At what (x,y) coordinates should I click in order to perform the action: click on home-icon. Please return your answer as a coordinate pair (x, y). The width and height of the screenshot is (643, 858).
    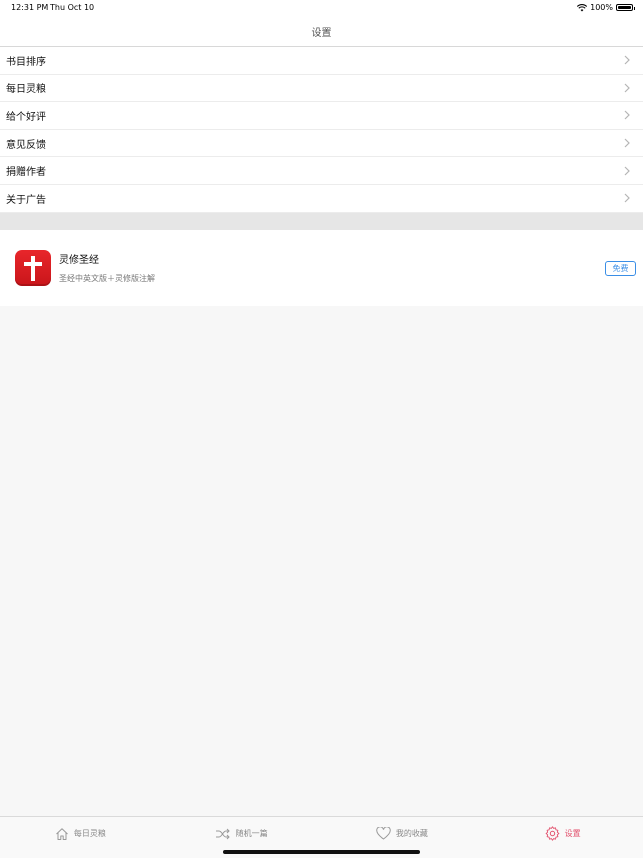
    Looking at the image, I should click on (62, 833).